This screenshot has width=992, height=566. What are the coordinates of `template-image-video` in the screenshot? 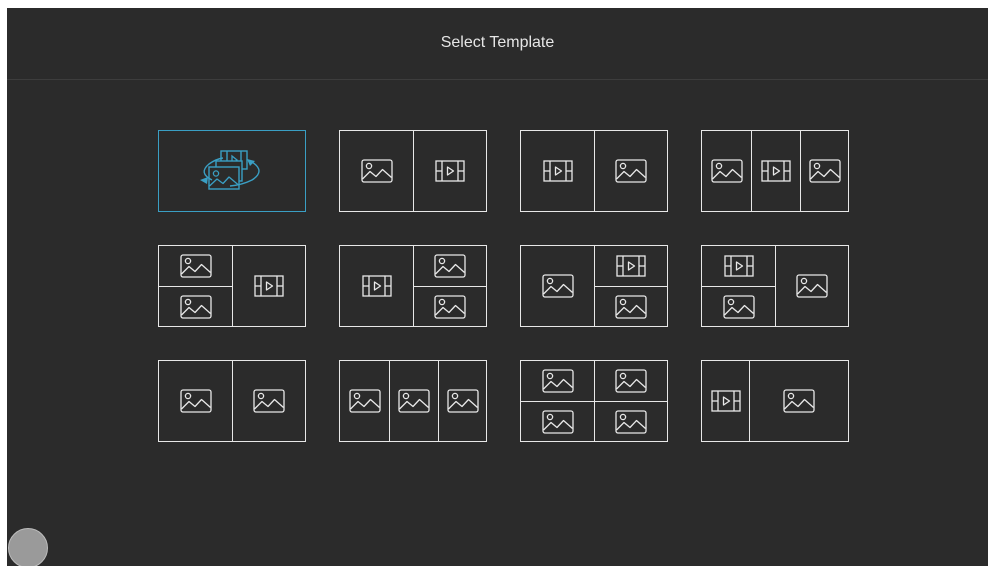 It's located at (413, 171).